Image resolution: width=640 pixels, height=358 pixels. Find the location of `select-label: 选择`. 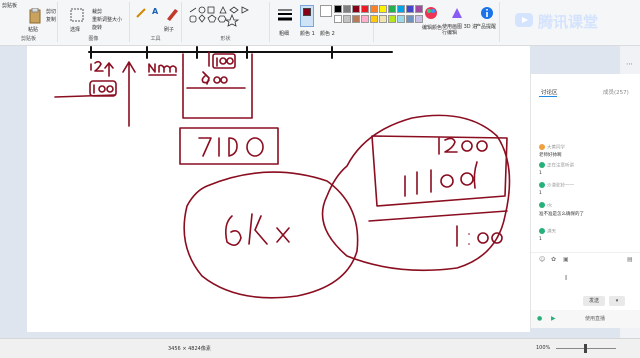

select-label: 选择 is located at coordinates (75, 30).